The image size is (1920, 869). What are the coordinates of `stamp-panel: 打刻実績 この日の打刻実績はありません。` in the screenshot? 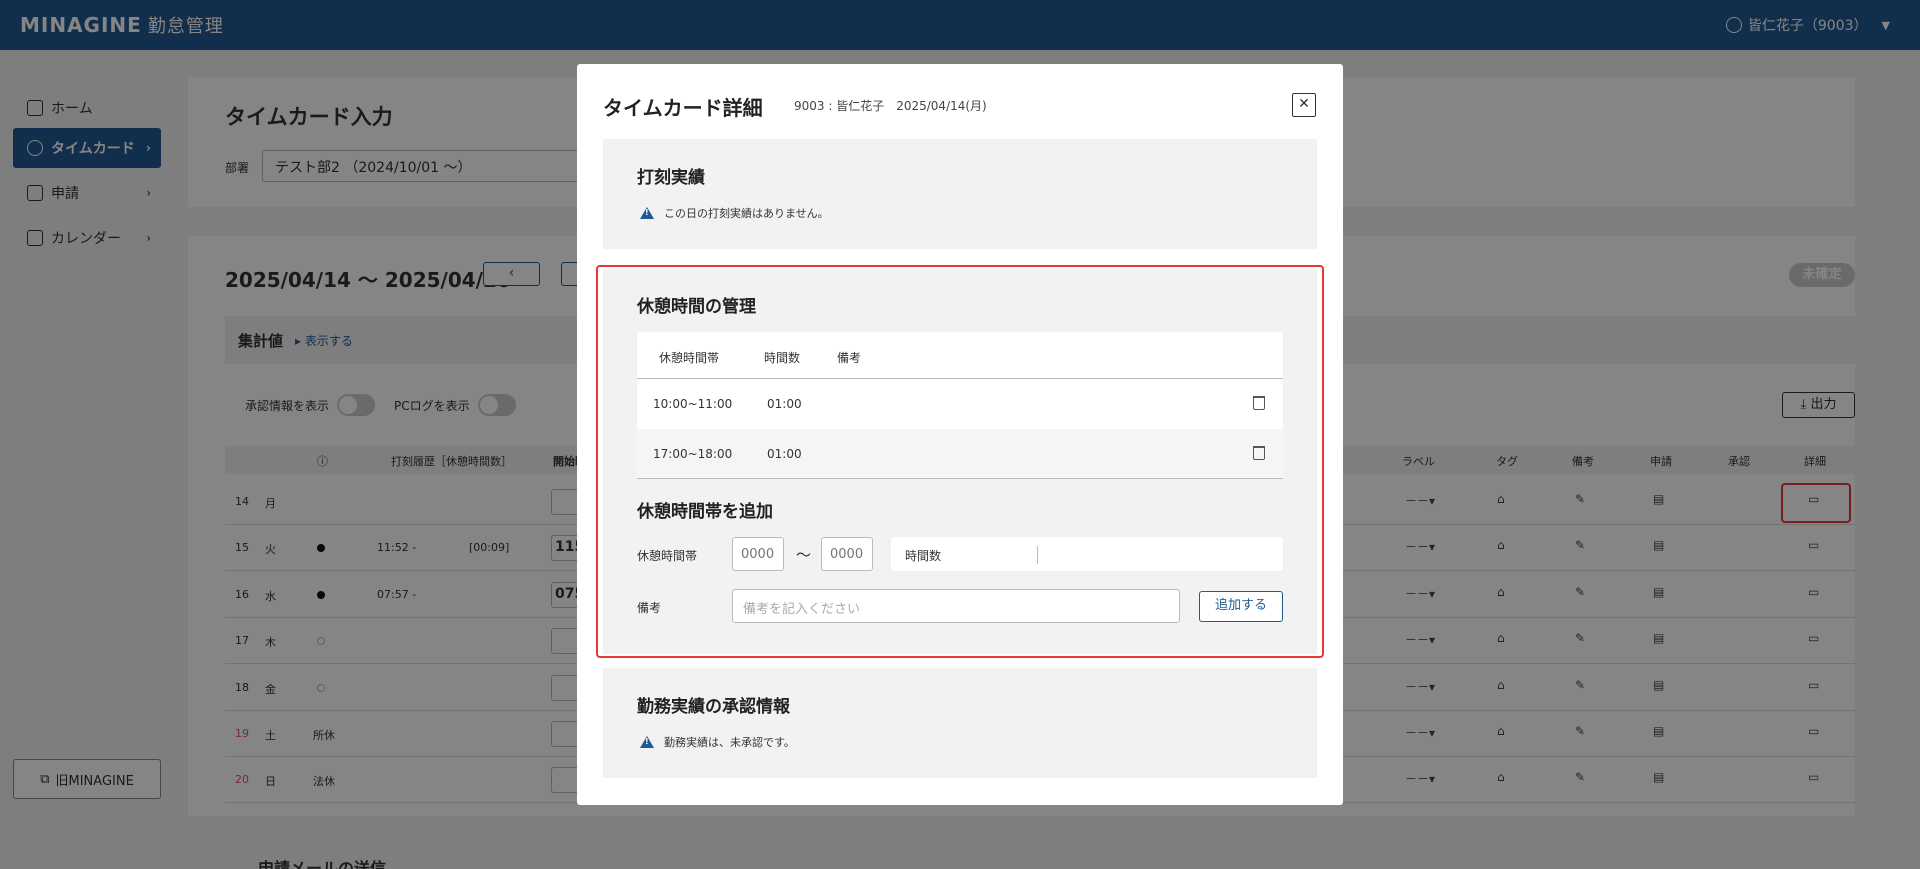 It's located at (960, 194).